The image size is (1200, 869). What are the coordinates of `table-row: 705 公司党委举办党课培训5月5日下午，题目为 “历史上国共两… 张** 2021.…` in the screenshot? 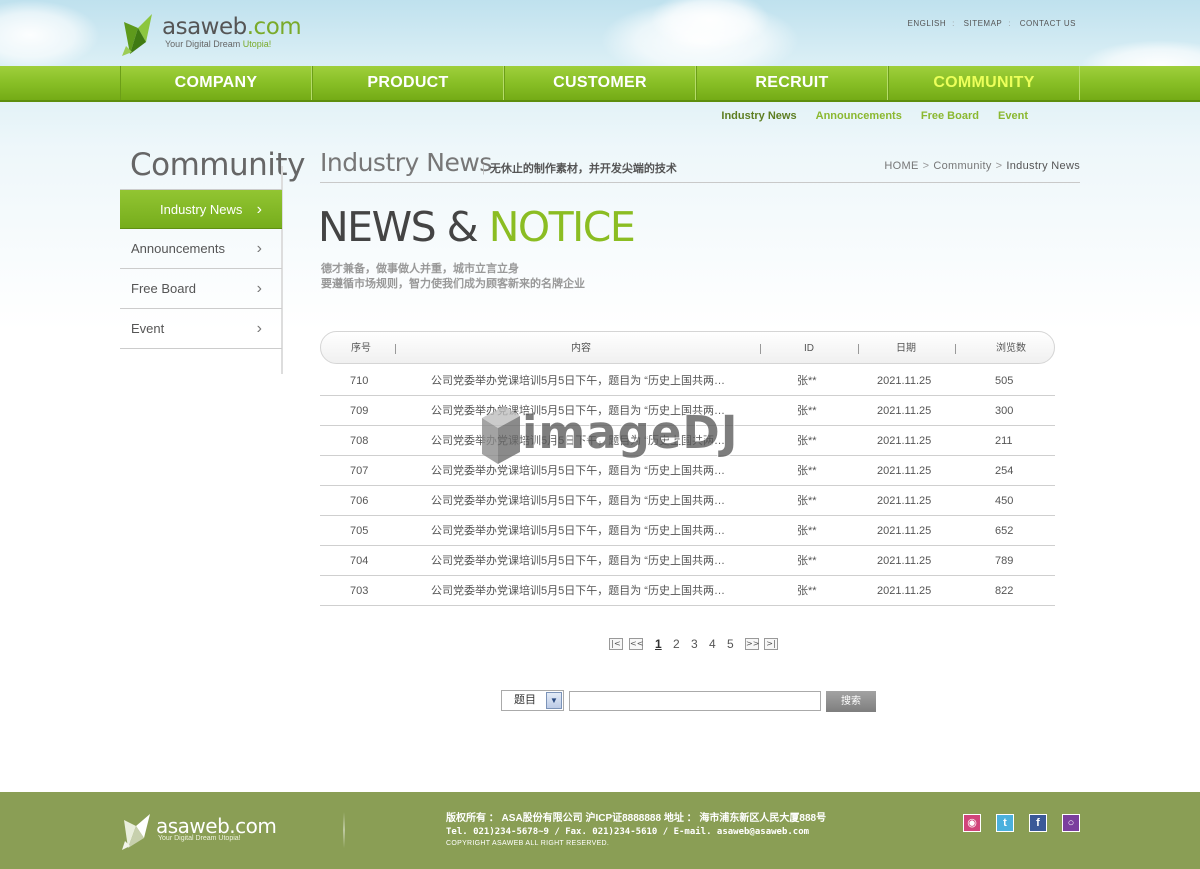 It's located at (687, 531).